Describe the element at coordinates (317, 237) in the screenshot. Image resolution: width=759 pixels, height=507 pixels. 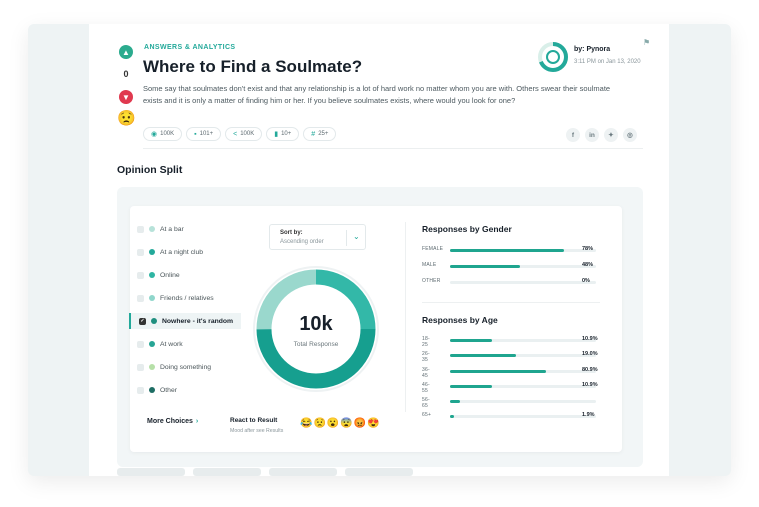
I see `sort-dropdown: Sort by: Ascending order ⌄` at that location.